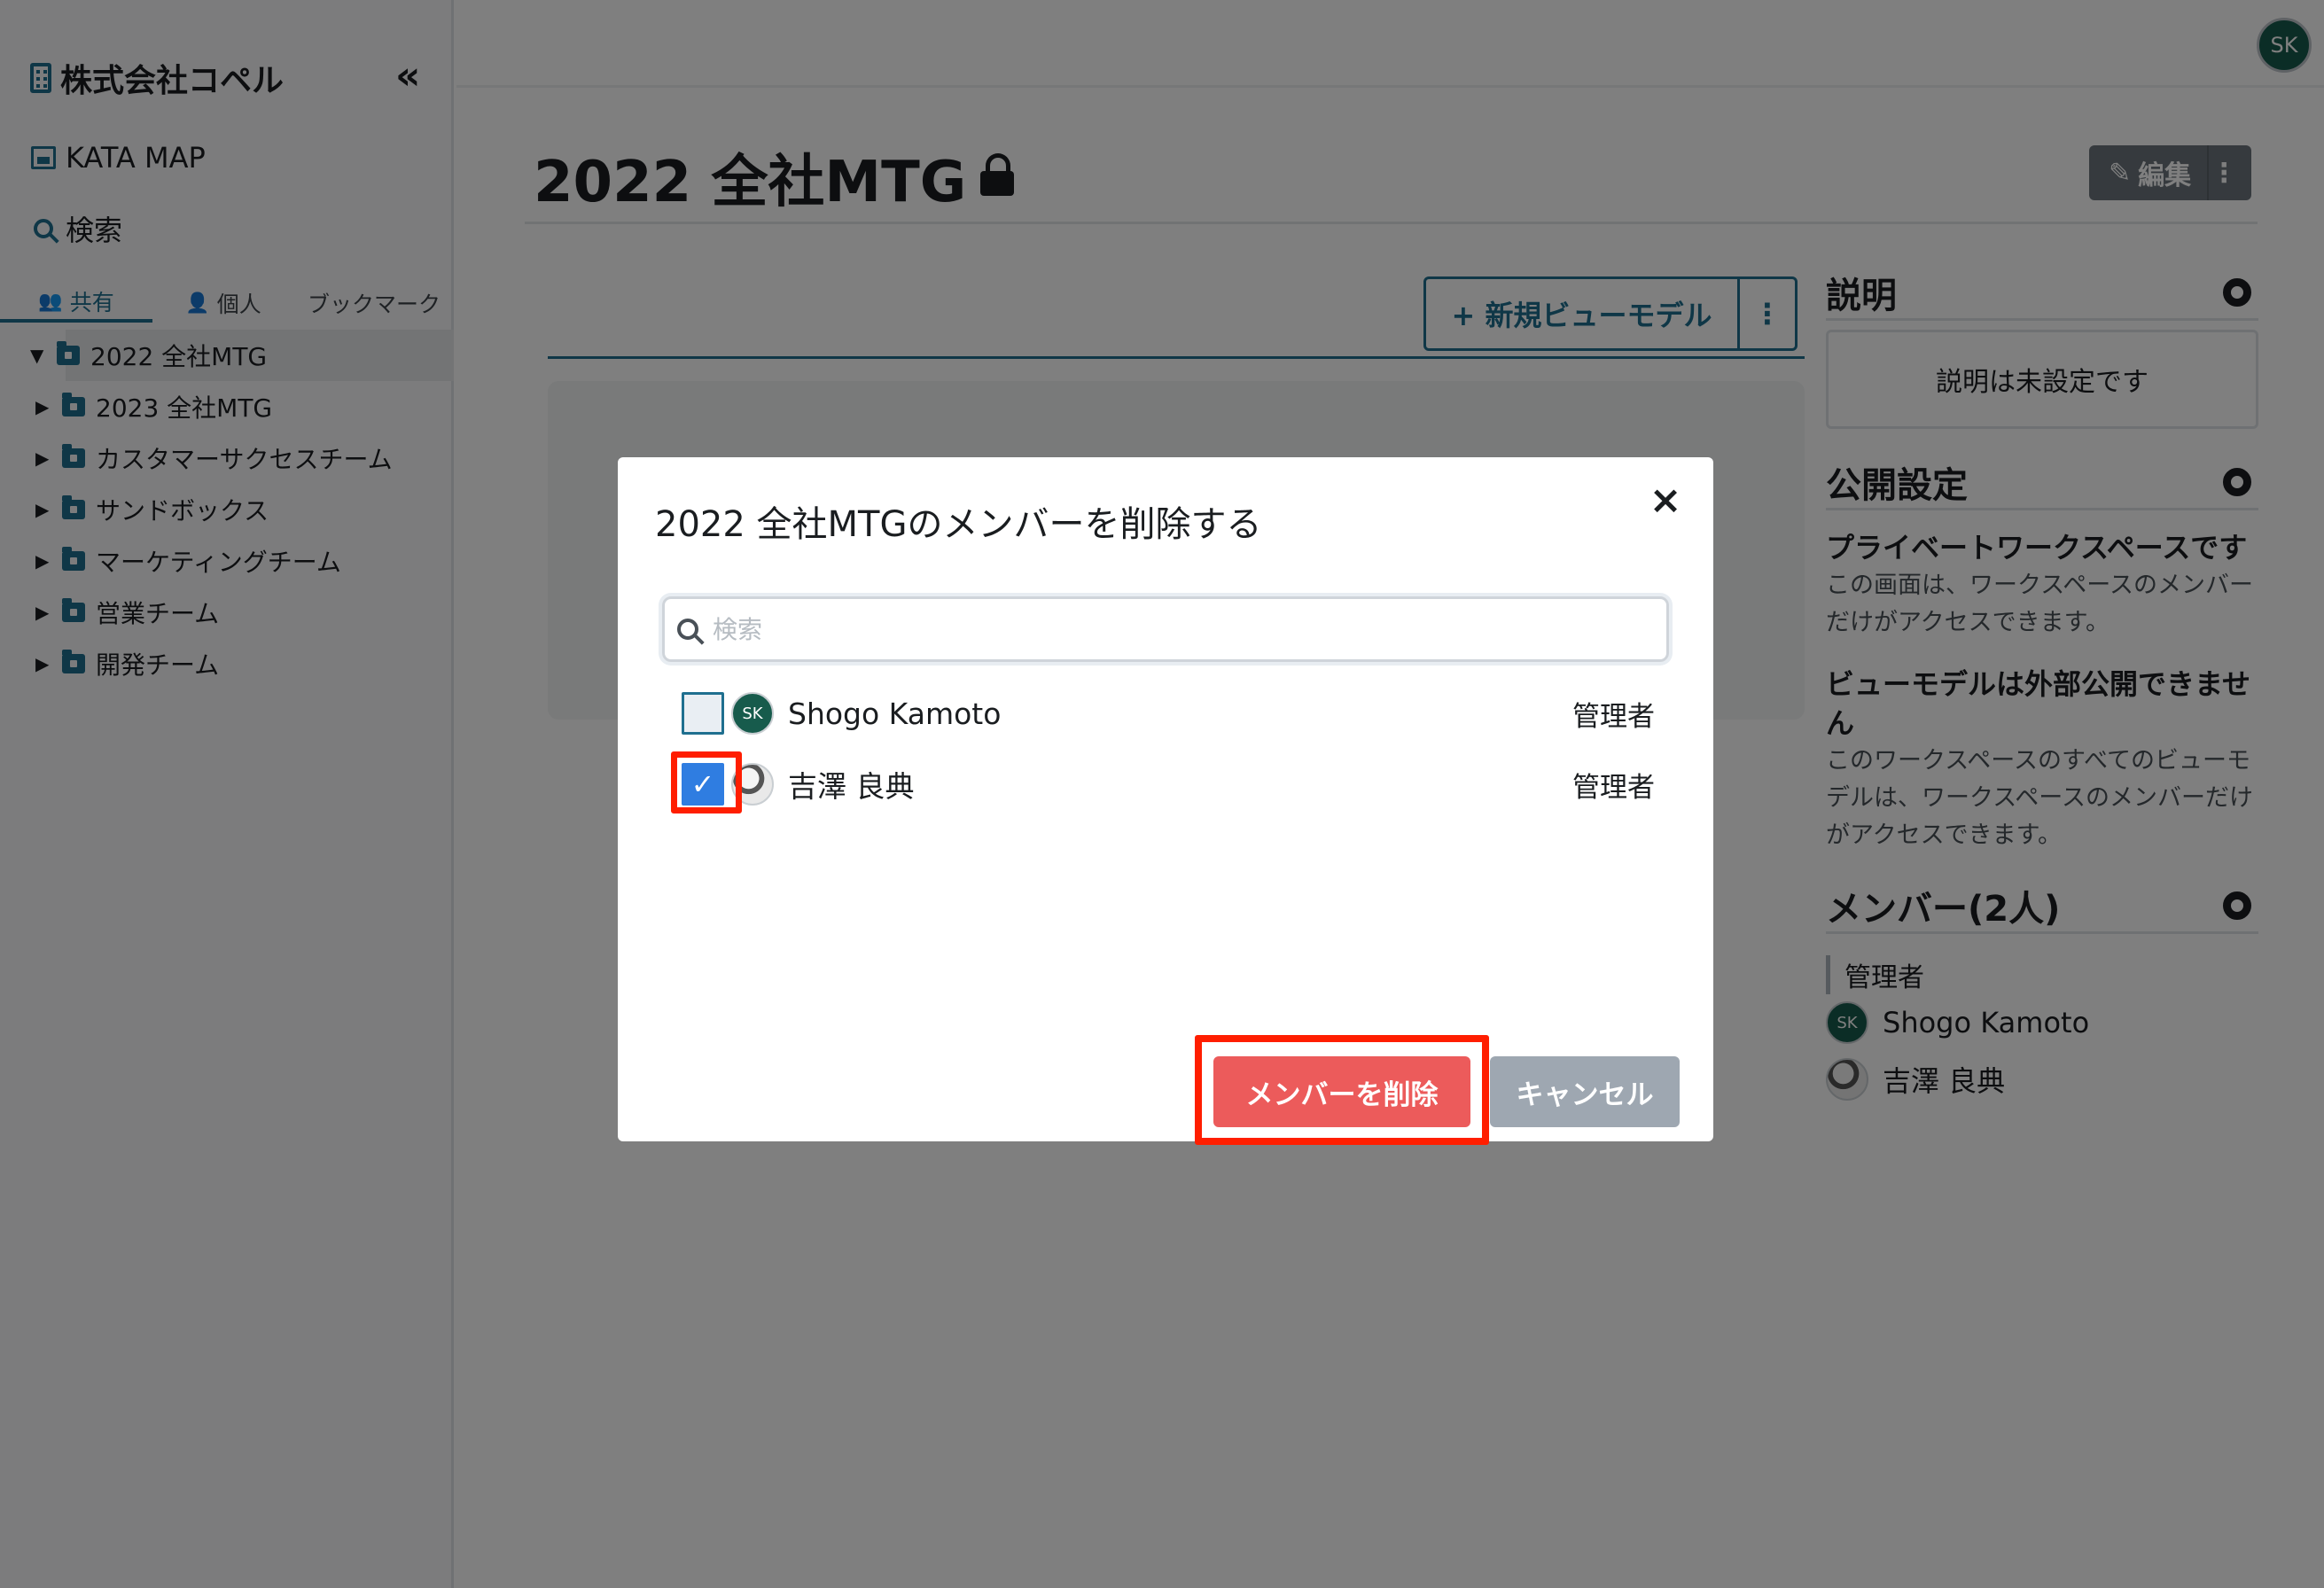  Describe the element at coordinates (1169, 713) in the screenshot. I see `member-option: SK Shogo Kamoto 管理者` at that location.